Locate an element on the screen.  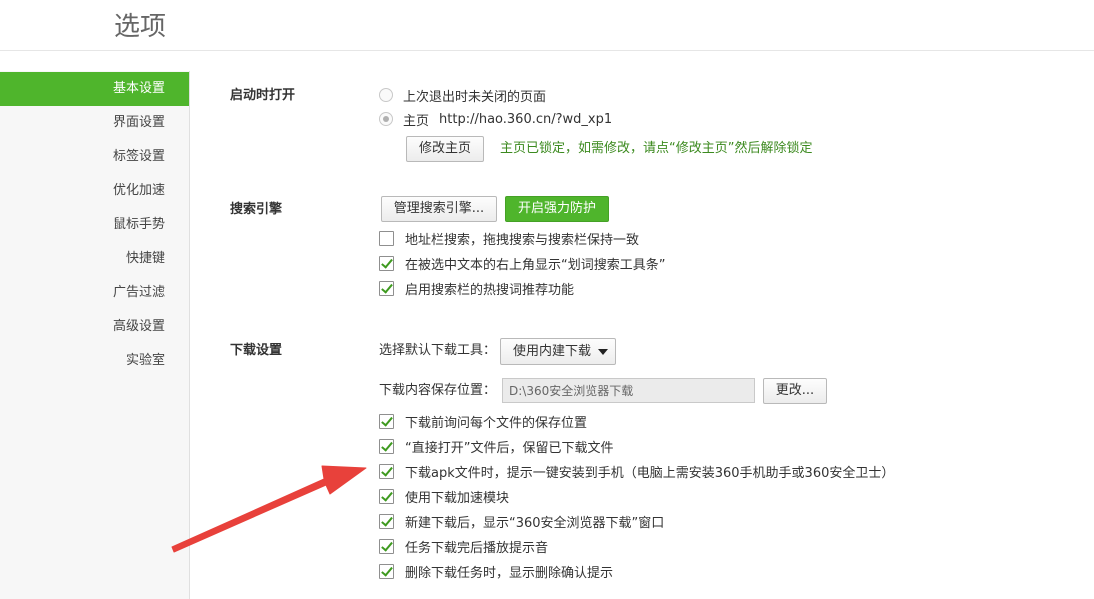
checkbox-ask-location is located at coordinates (386, 421).